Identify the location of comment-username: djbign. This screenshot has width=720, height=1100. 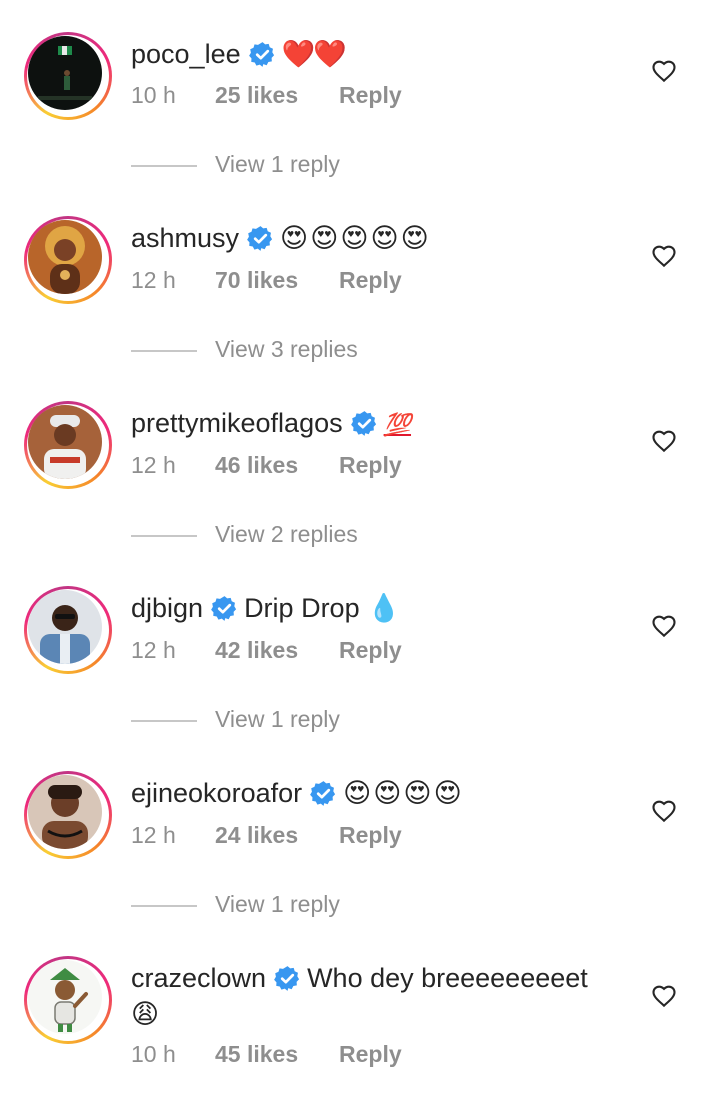
(167, 608).